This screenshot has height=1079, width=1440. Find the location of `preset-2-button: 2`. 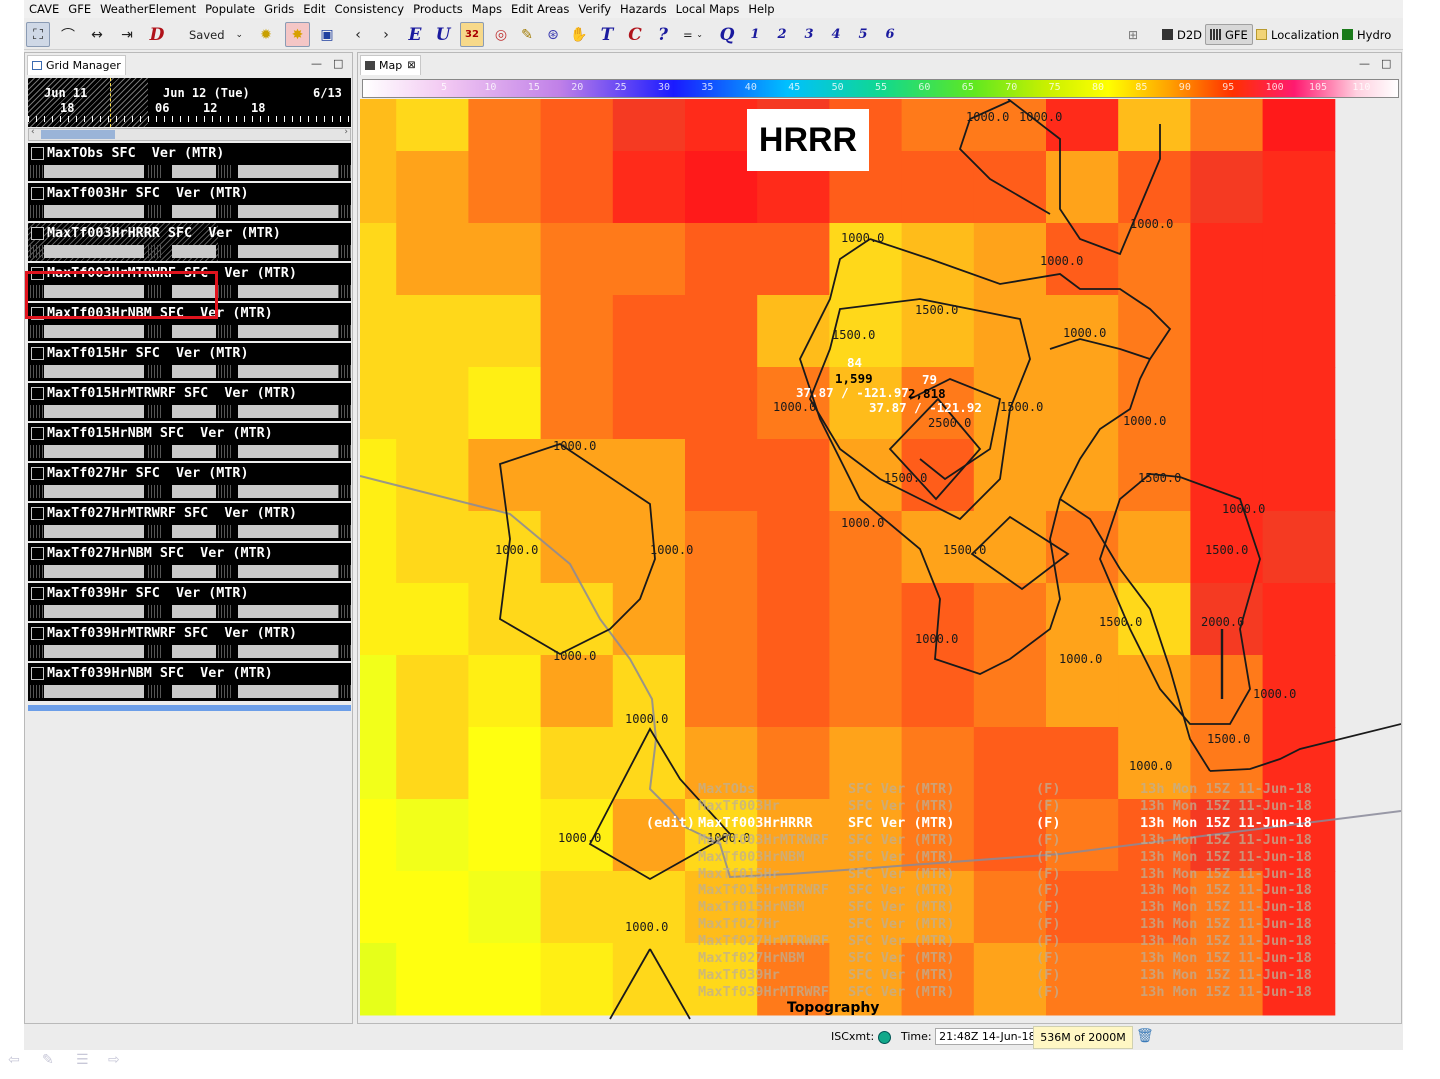

preset-2-button: 2 is located at coordinates (782, 34).